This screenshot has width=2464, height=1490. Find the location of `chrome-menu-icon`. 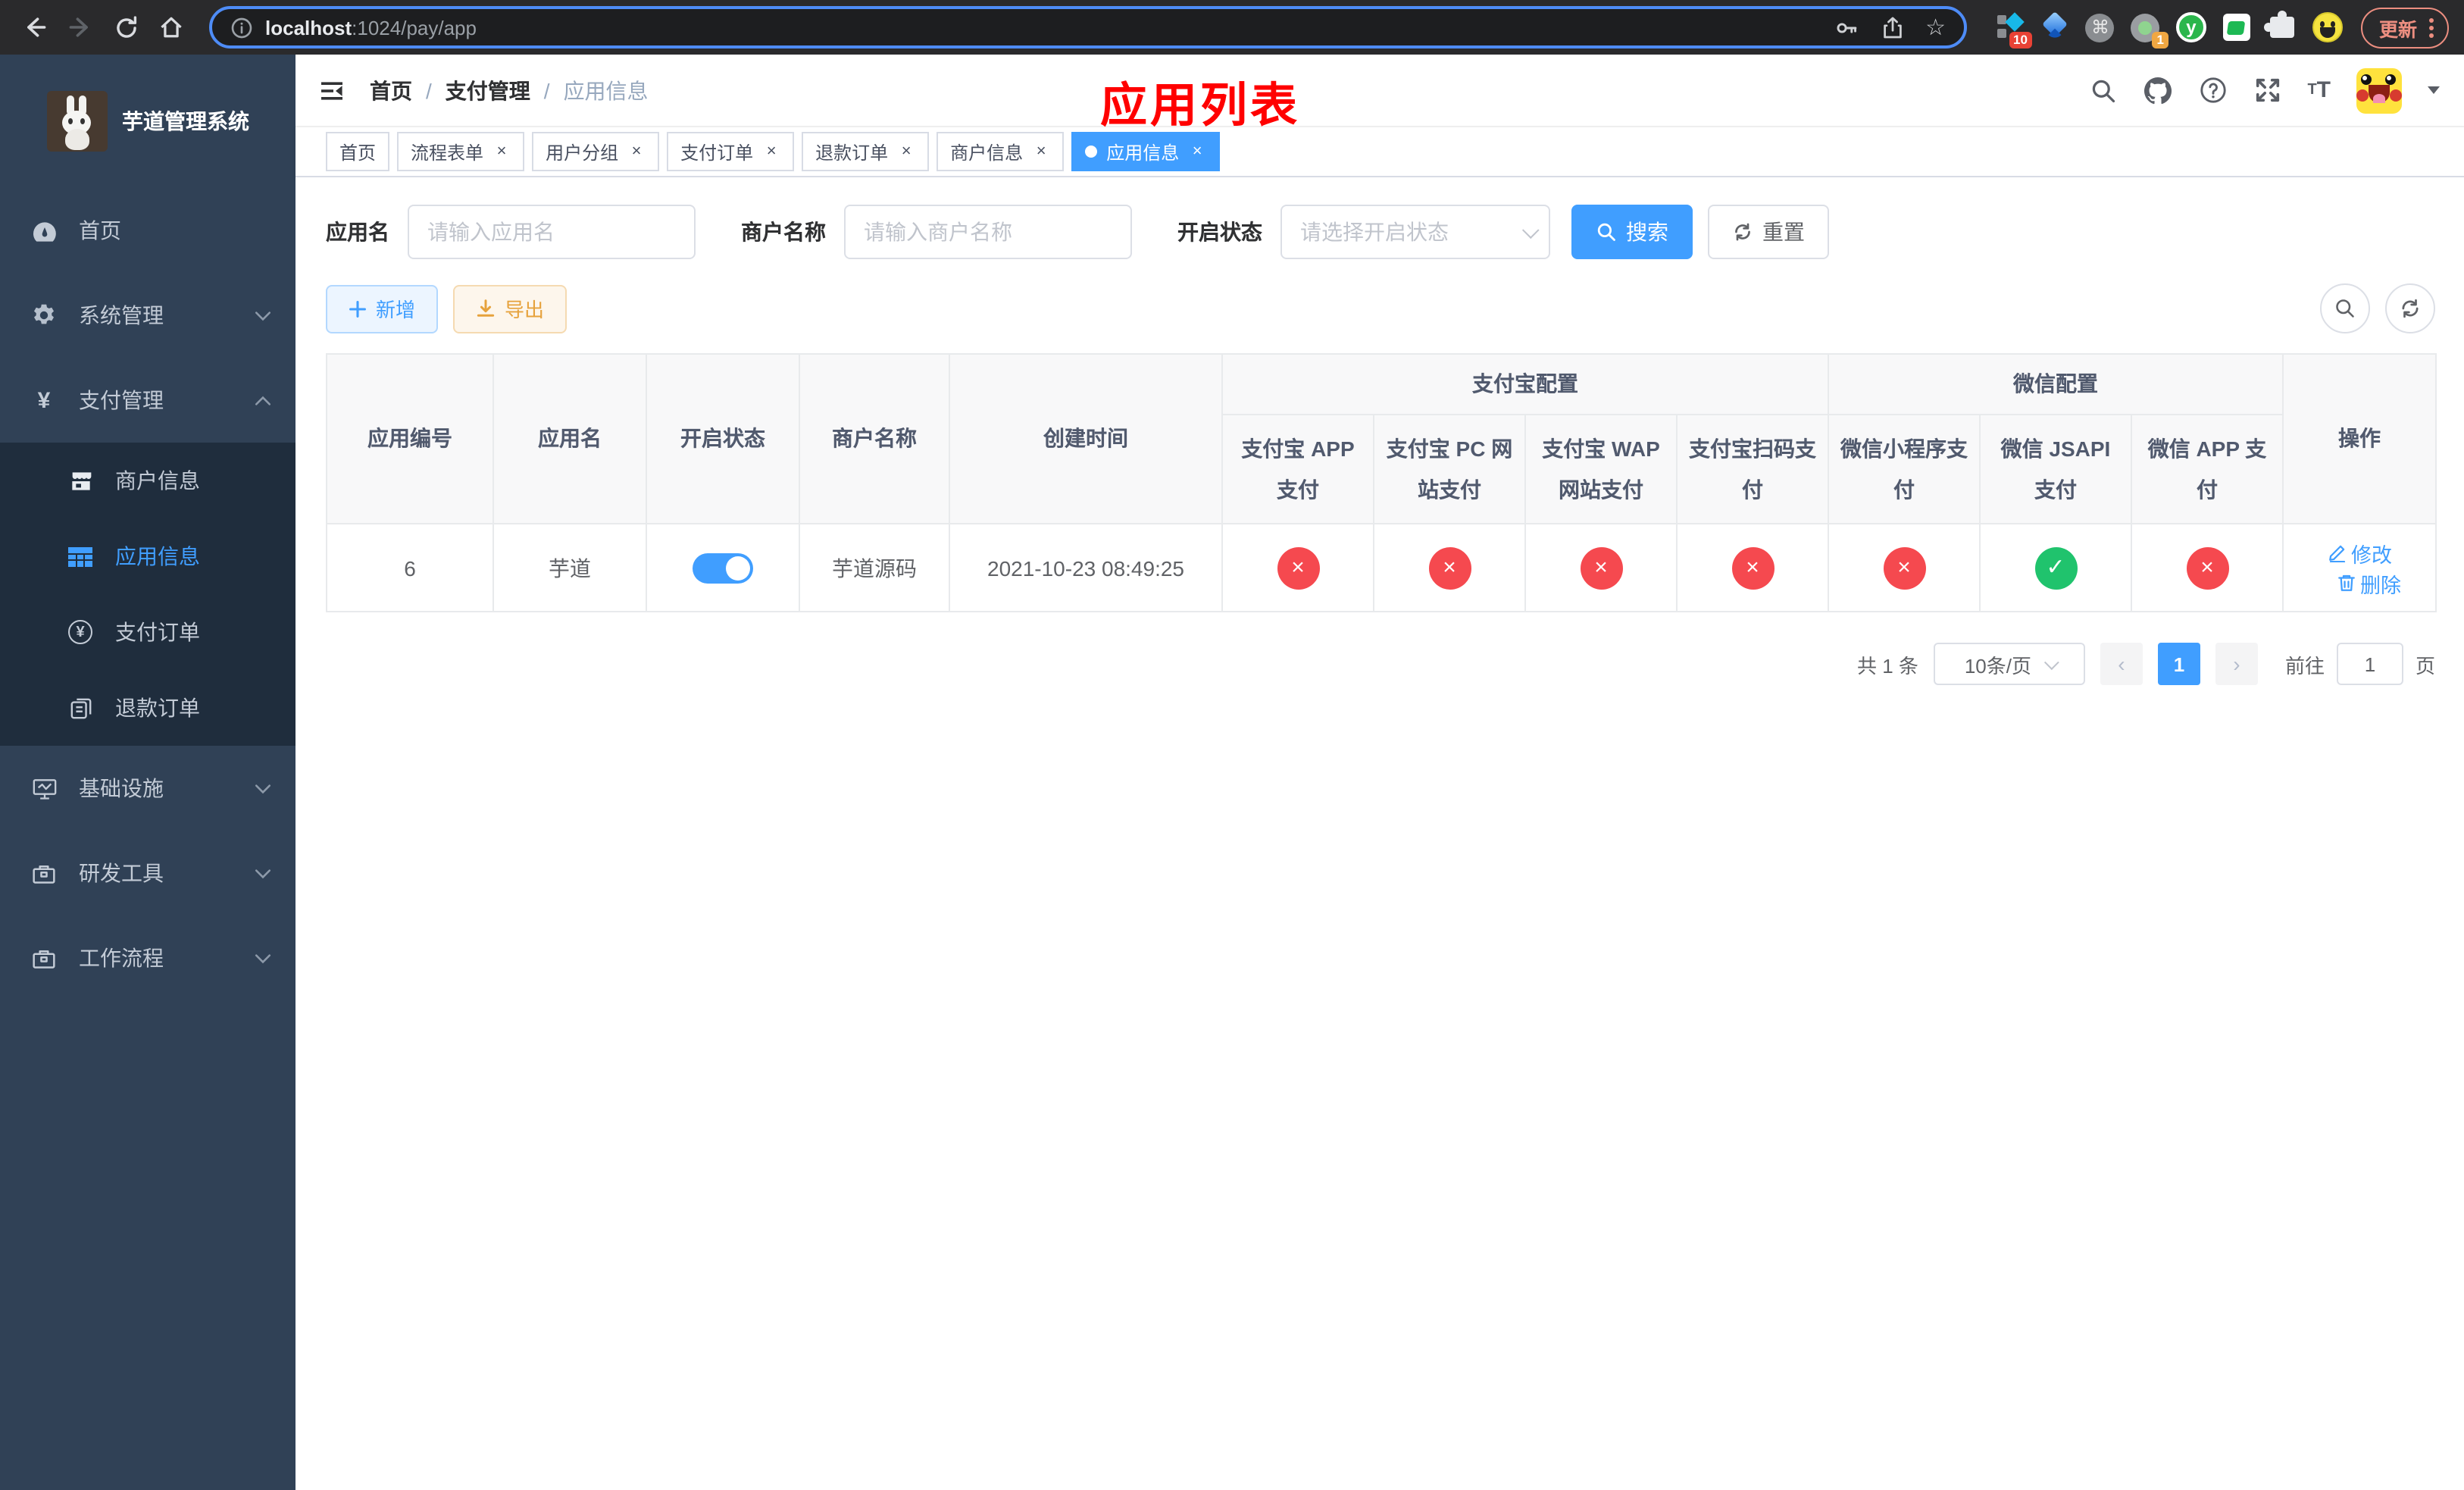

chrome-menu-icon is located at coordinates (2431, 27).